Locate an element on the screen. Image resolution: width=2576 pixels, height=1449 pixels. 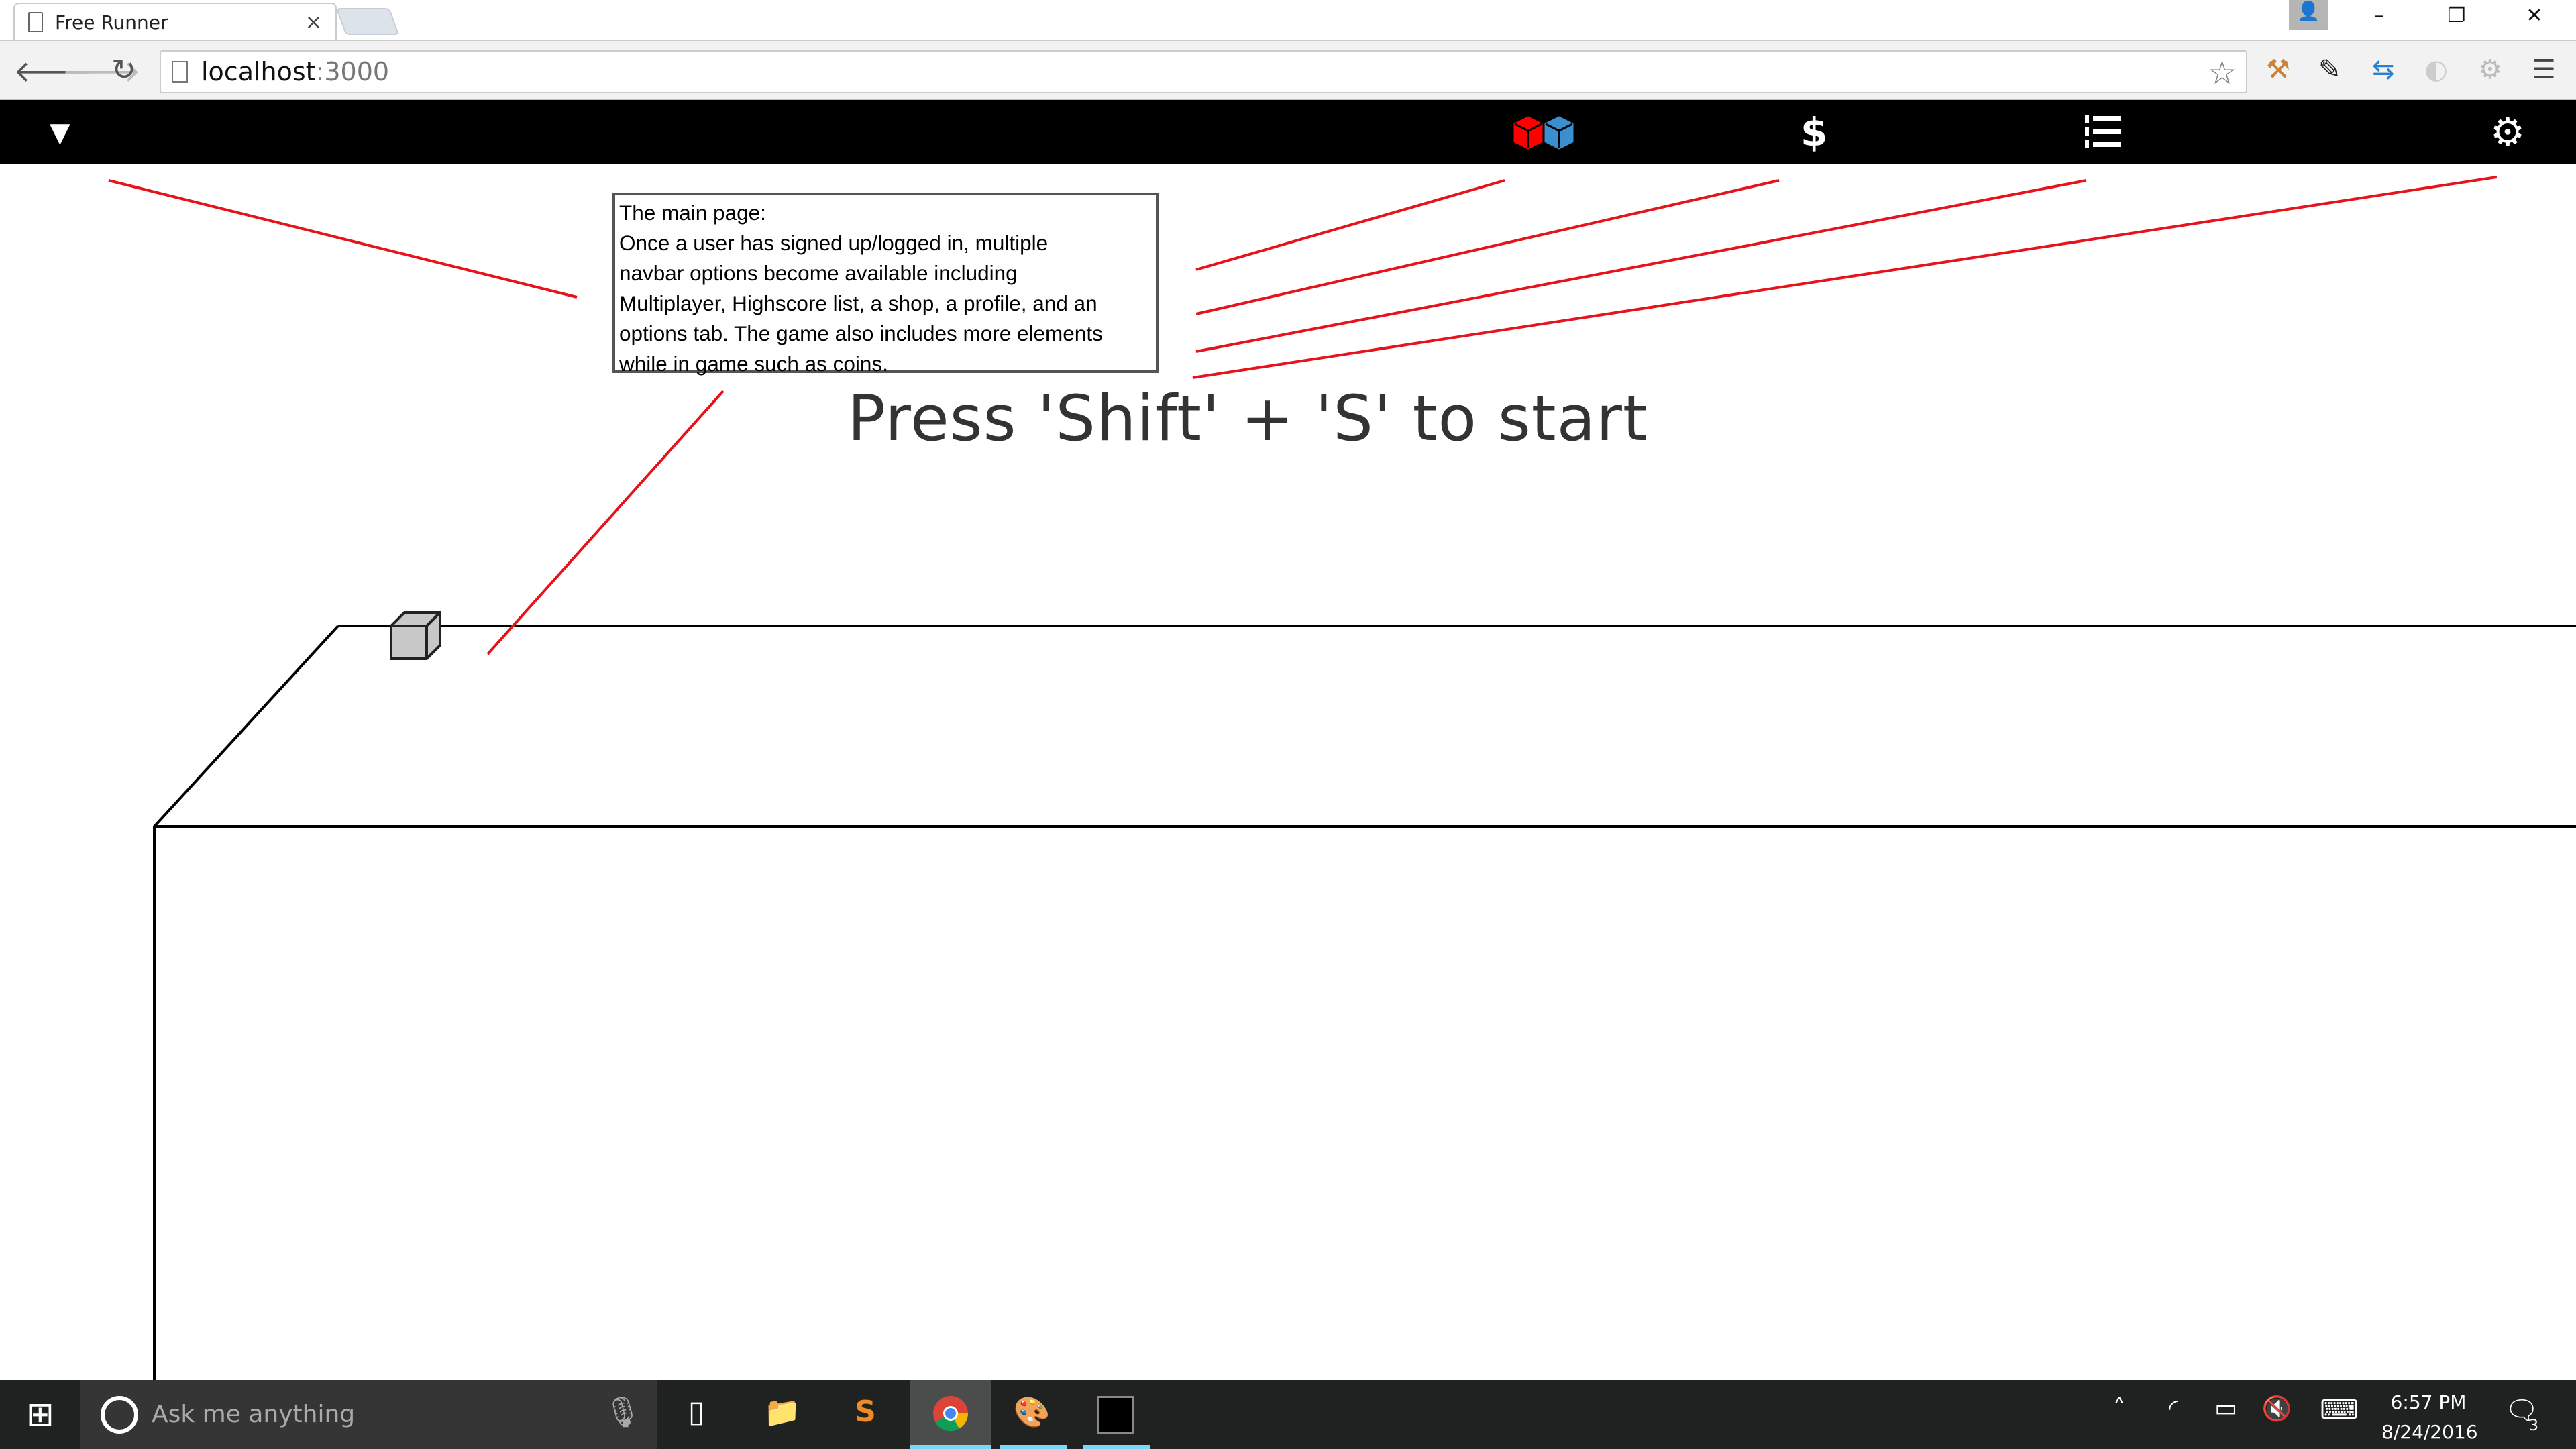
paint-running-indicator is located at coordinates (1033, 1447).